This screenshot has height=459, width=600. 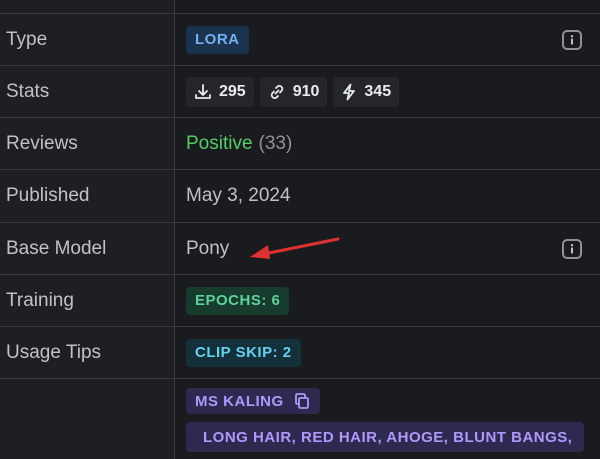 I want to click on top-partial-row, so click(x=300, y=7).